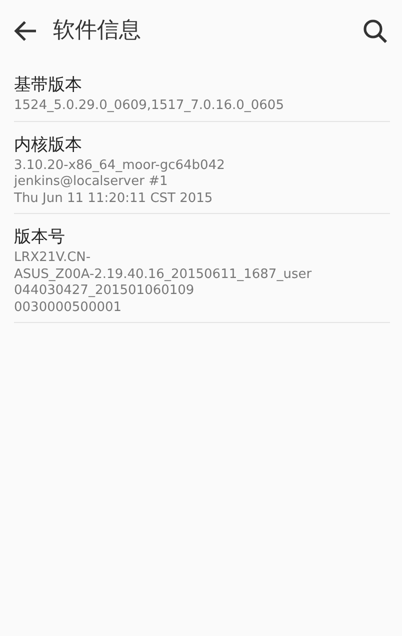 Image resolution: width=402 pixels, height=636 pixels. I want to click on setting-title: 基带版本, so click(48, 85).